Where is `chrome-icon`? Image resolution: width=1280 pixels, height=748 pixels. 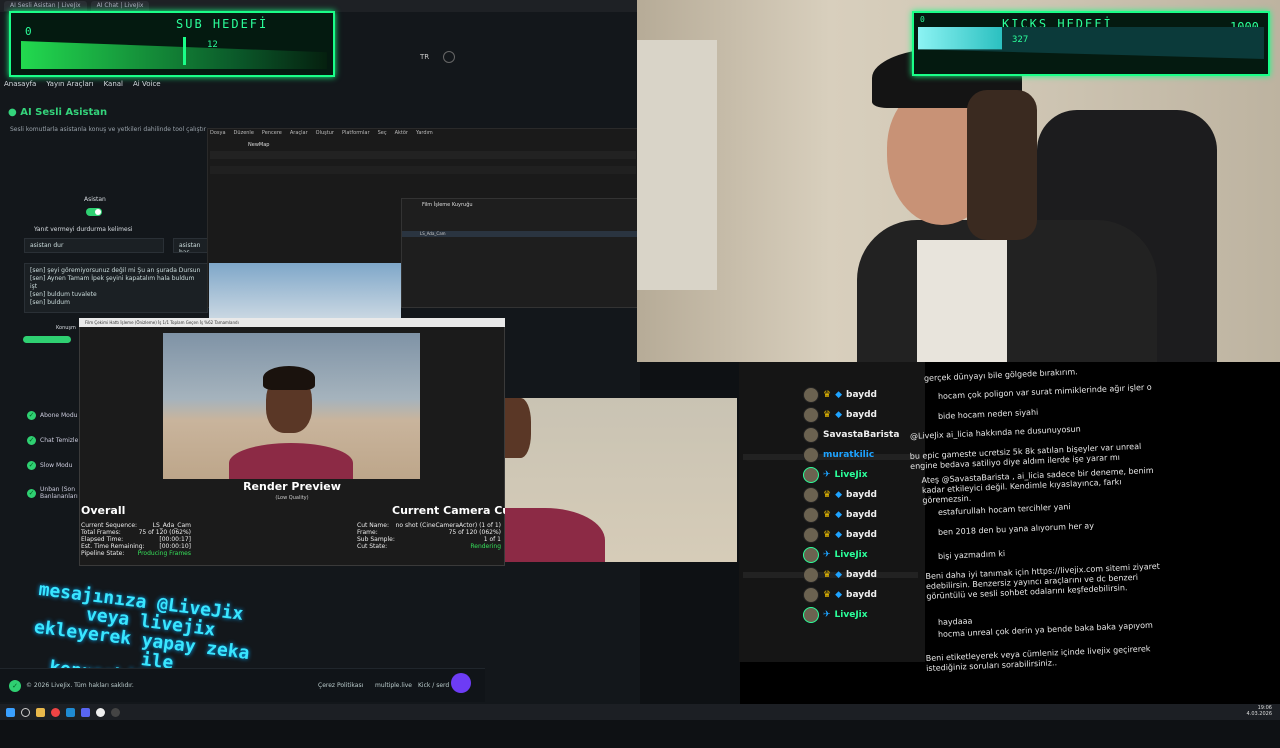
chrome-icon is located at coordinates (55, 712).